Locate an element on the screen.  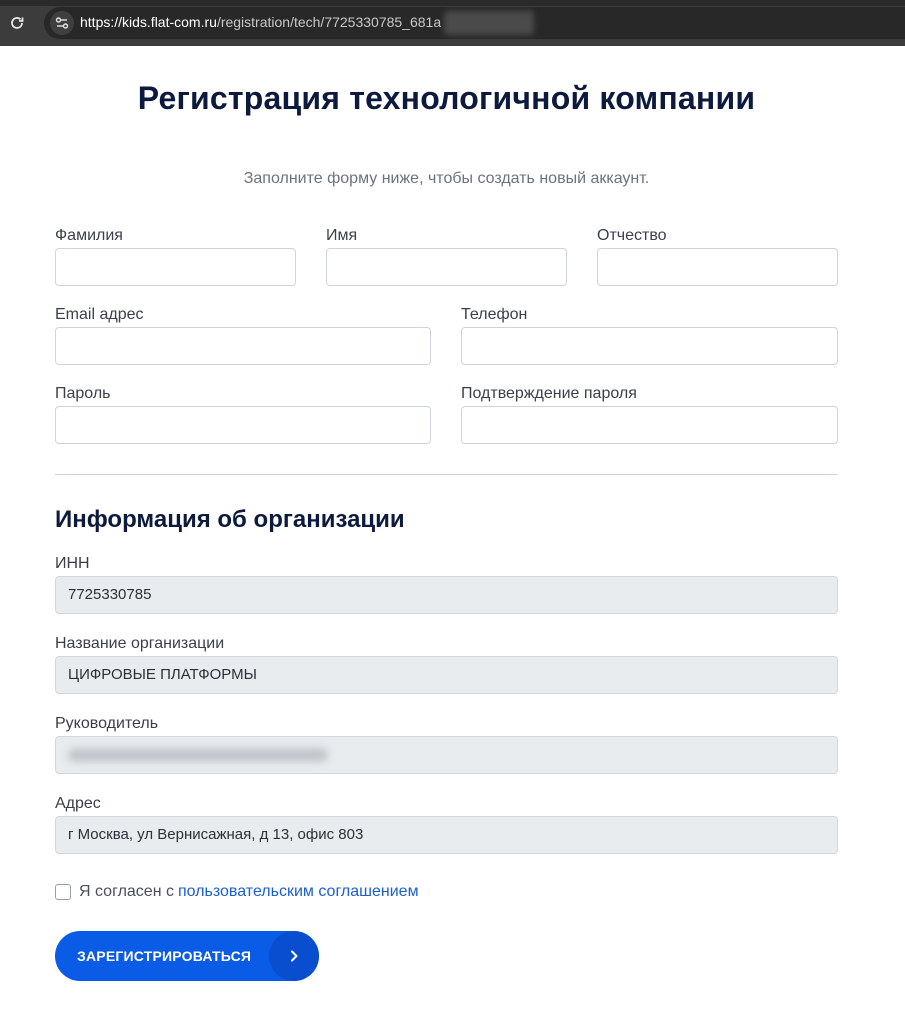
director-label: Руководитель is located at coordinates (107, 723).